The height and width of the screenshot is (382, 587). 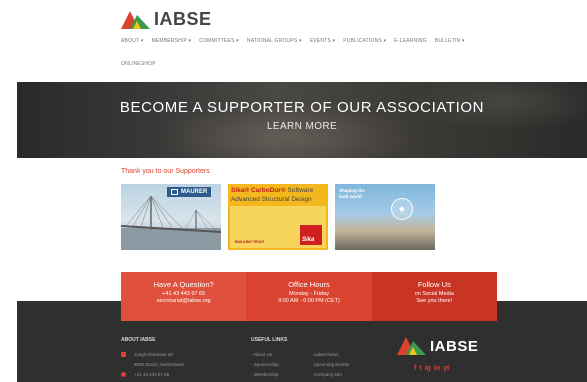 What do you see at coordinates (281, 364) in the screenshot?
I see `footer-link: Sponsorship` at bounding box center [281, 364].